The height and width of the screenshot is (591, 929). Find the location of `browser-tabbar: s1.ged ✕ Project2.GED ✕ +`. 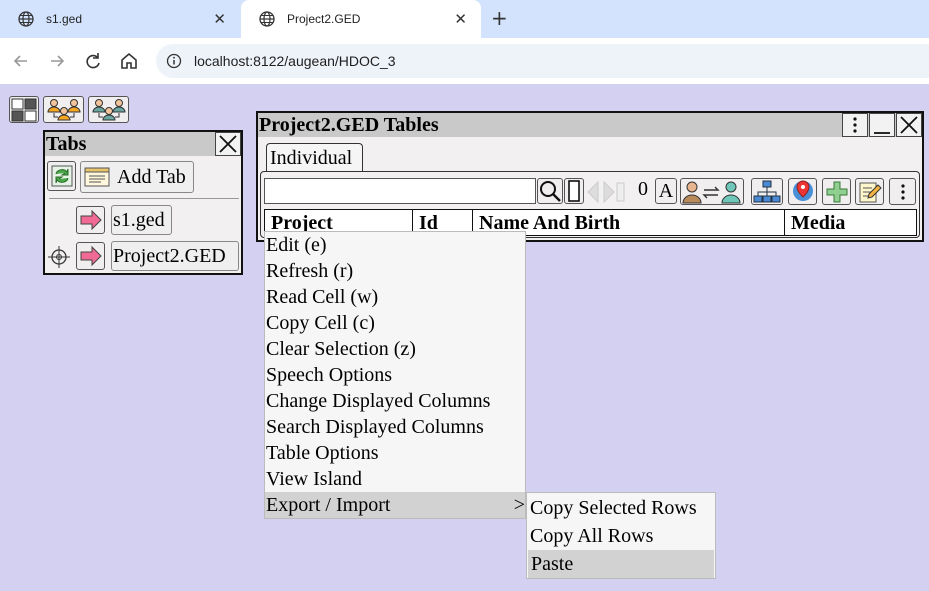

browser-tabbar: s1.ged ✕ Project2.GED ✕ + is located at coordinates (464, 19).